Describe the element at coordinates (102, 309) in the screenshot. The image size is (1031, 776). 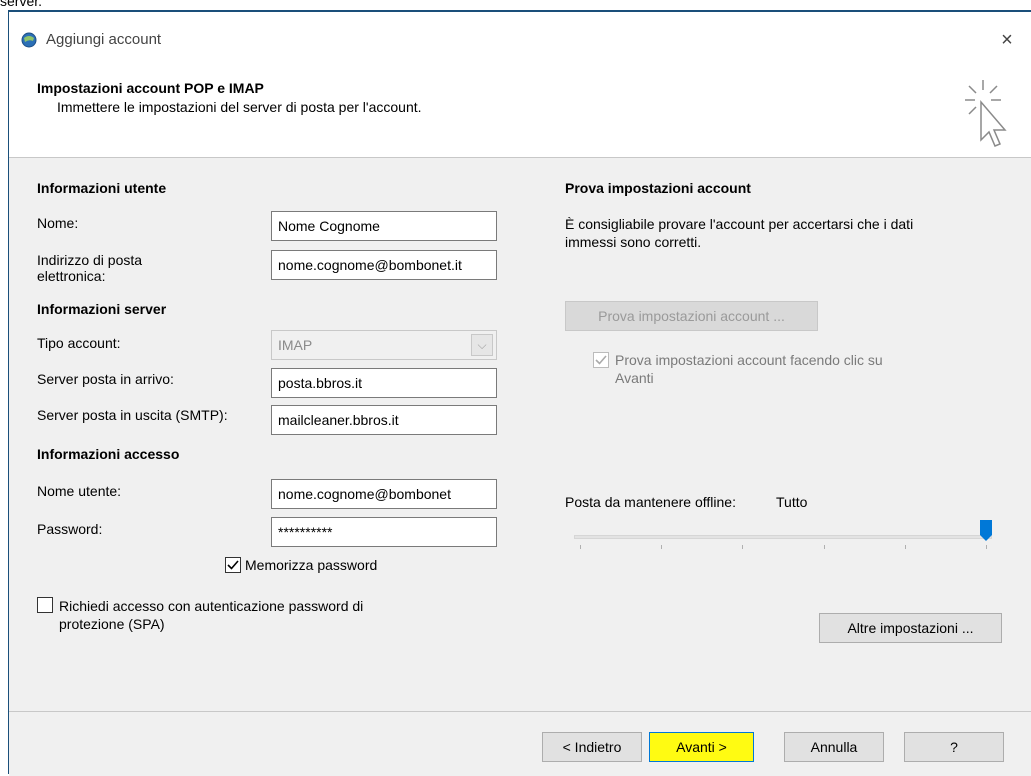
I see `section-server-info: Informazioni server` at that location.